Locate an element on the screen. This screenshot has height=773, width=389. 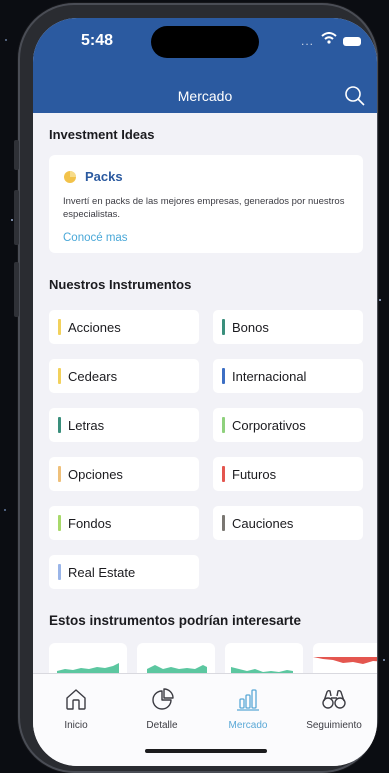
bottom-tab-bar: Inicio Detalle Mercado Seguimiento is located at coordinates (205, 719).